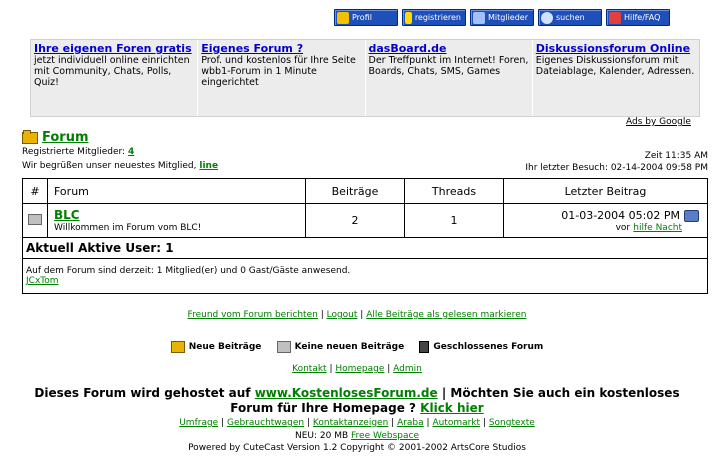 The image size is (714, 475). I want to click on members-icon, so click(479, 17).